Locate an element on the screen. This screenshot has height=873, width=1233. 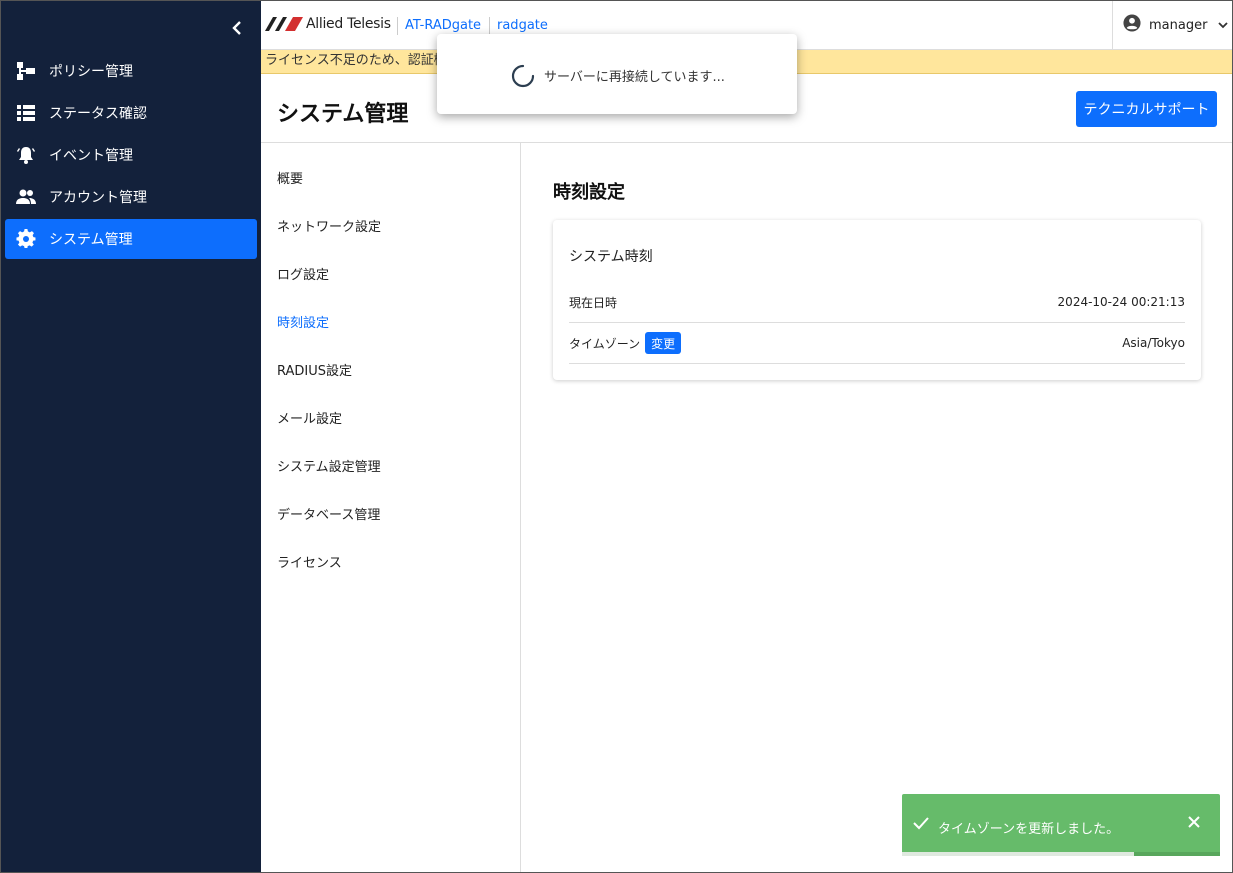
subnav-item-network: ネットワーク設定 is located at coordinates (329, 225).